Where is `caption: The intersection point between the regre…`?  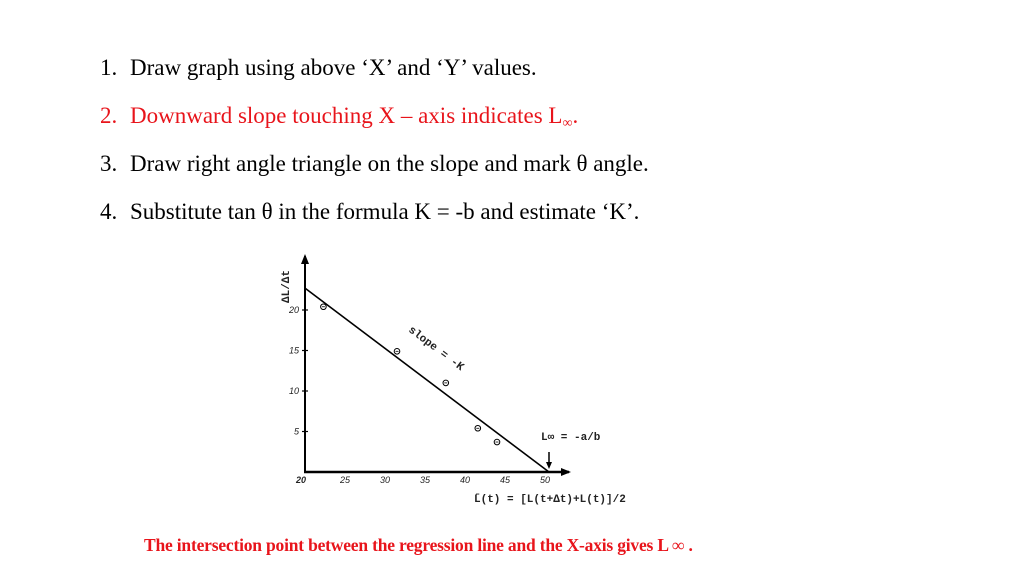
caption: The intersection point between the regre… is located at coordinates (418, 545).